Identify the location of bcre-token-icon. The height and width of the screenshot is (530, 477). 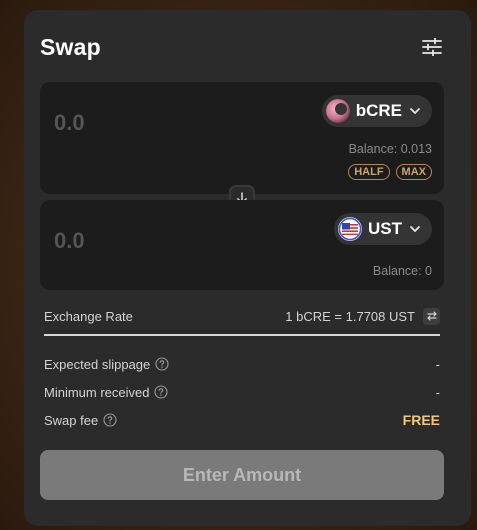
(337, 111).